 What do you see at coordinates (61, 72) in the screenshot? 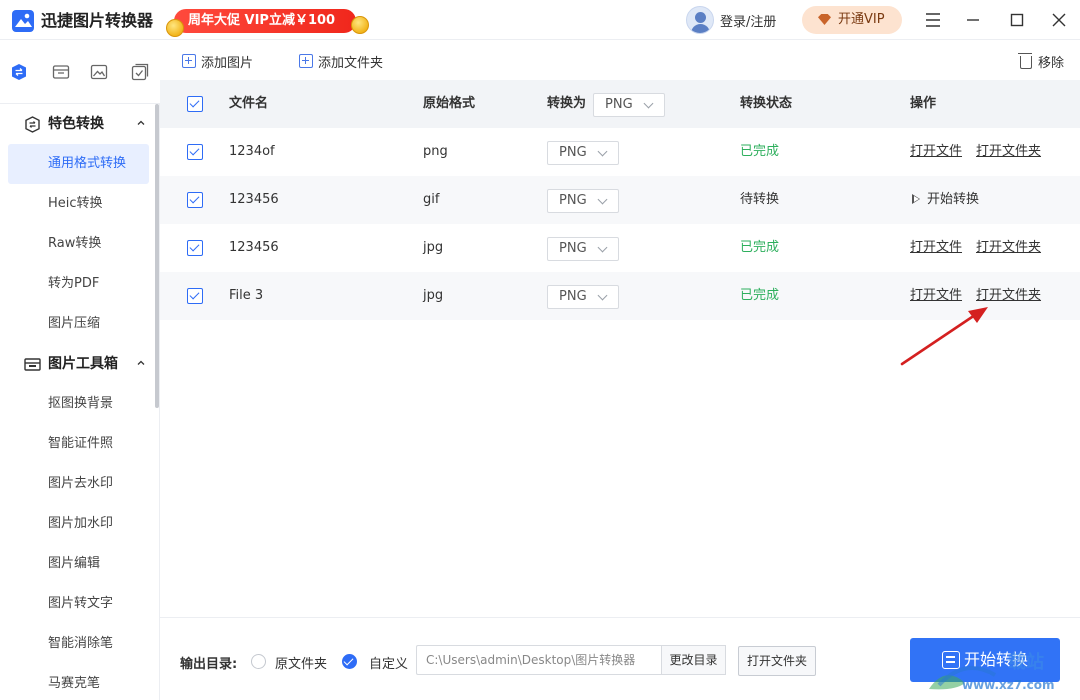
I see `toolbox-category-icon` at bounding box center [61, 72].